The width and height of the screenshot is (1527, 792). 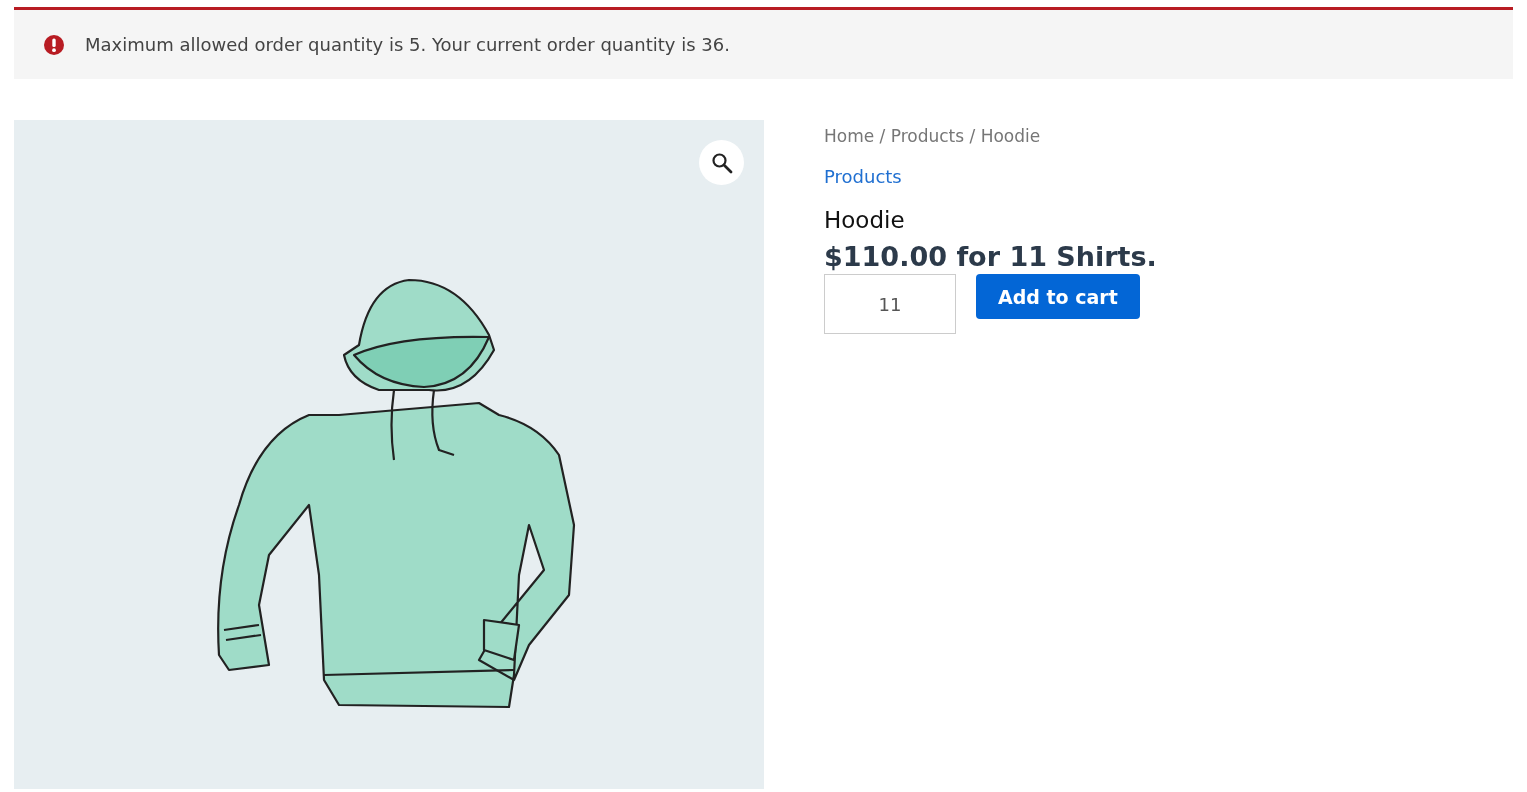 What do you see at coordinates (864, 220) in the screenshot?
I see `product-title: Hoodie` at bounding box center [864, 220].